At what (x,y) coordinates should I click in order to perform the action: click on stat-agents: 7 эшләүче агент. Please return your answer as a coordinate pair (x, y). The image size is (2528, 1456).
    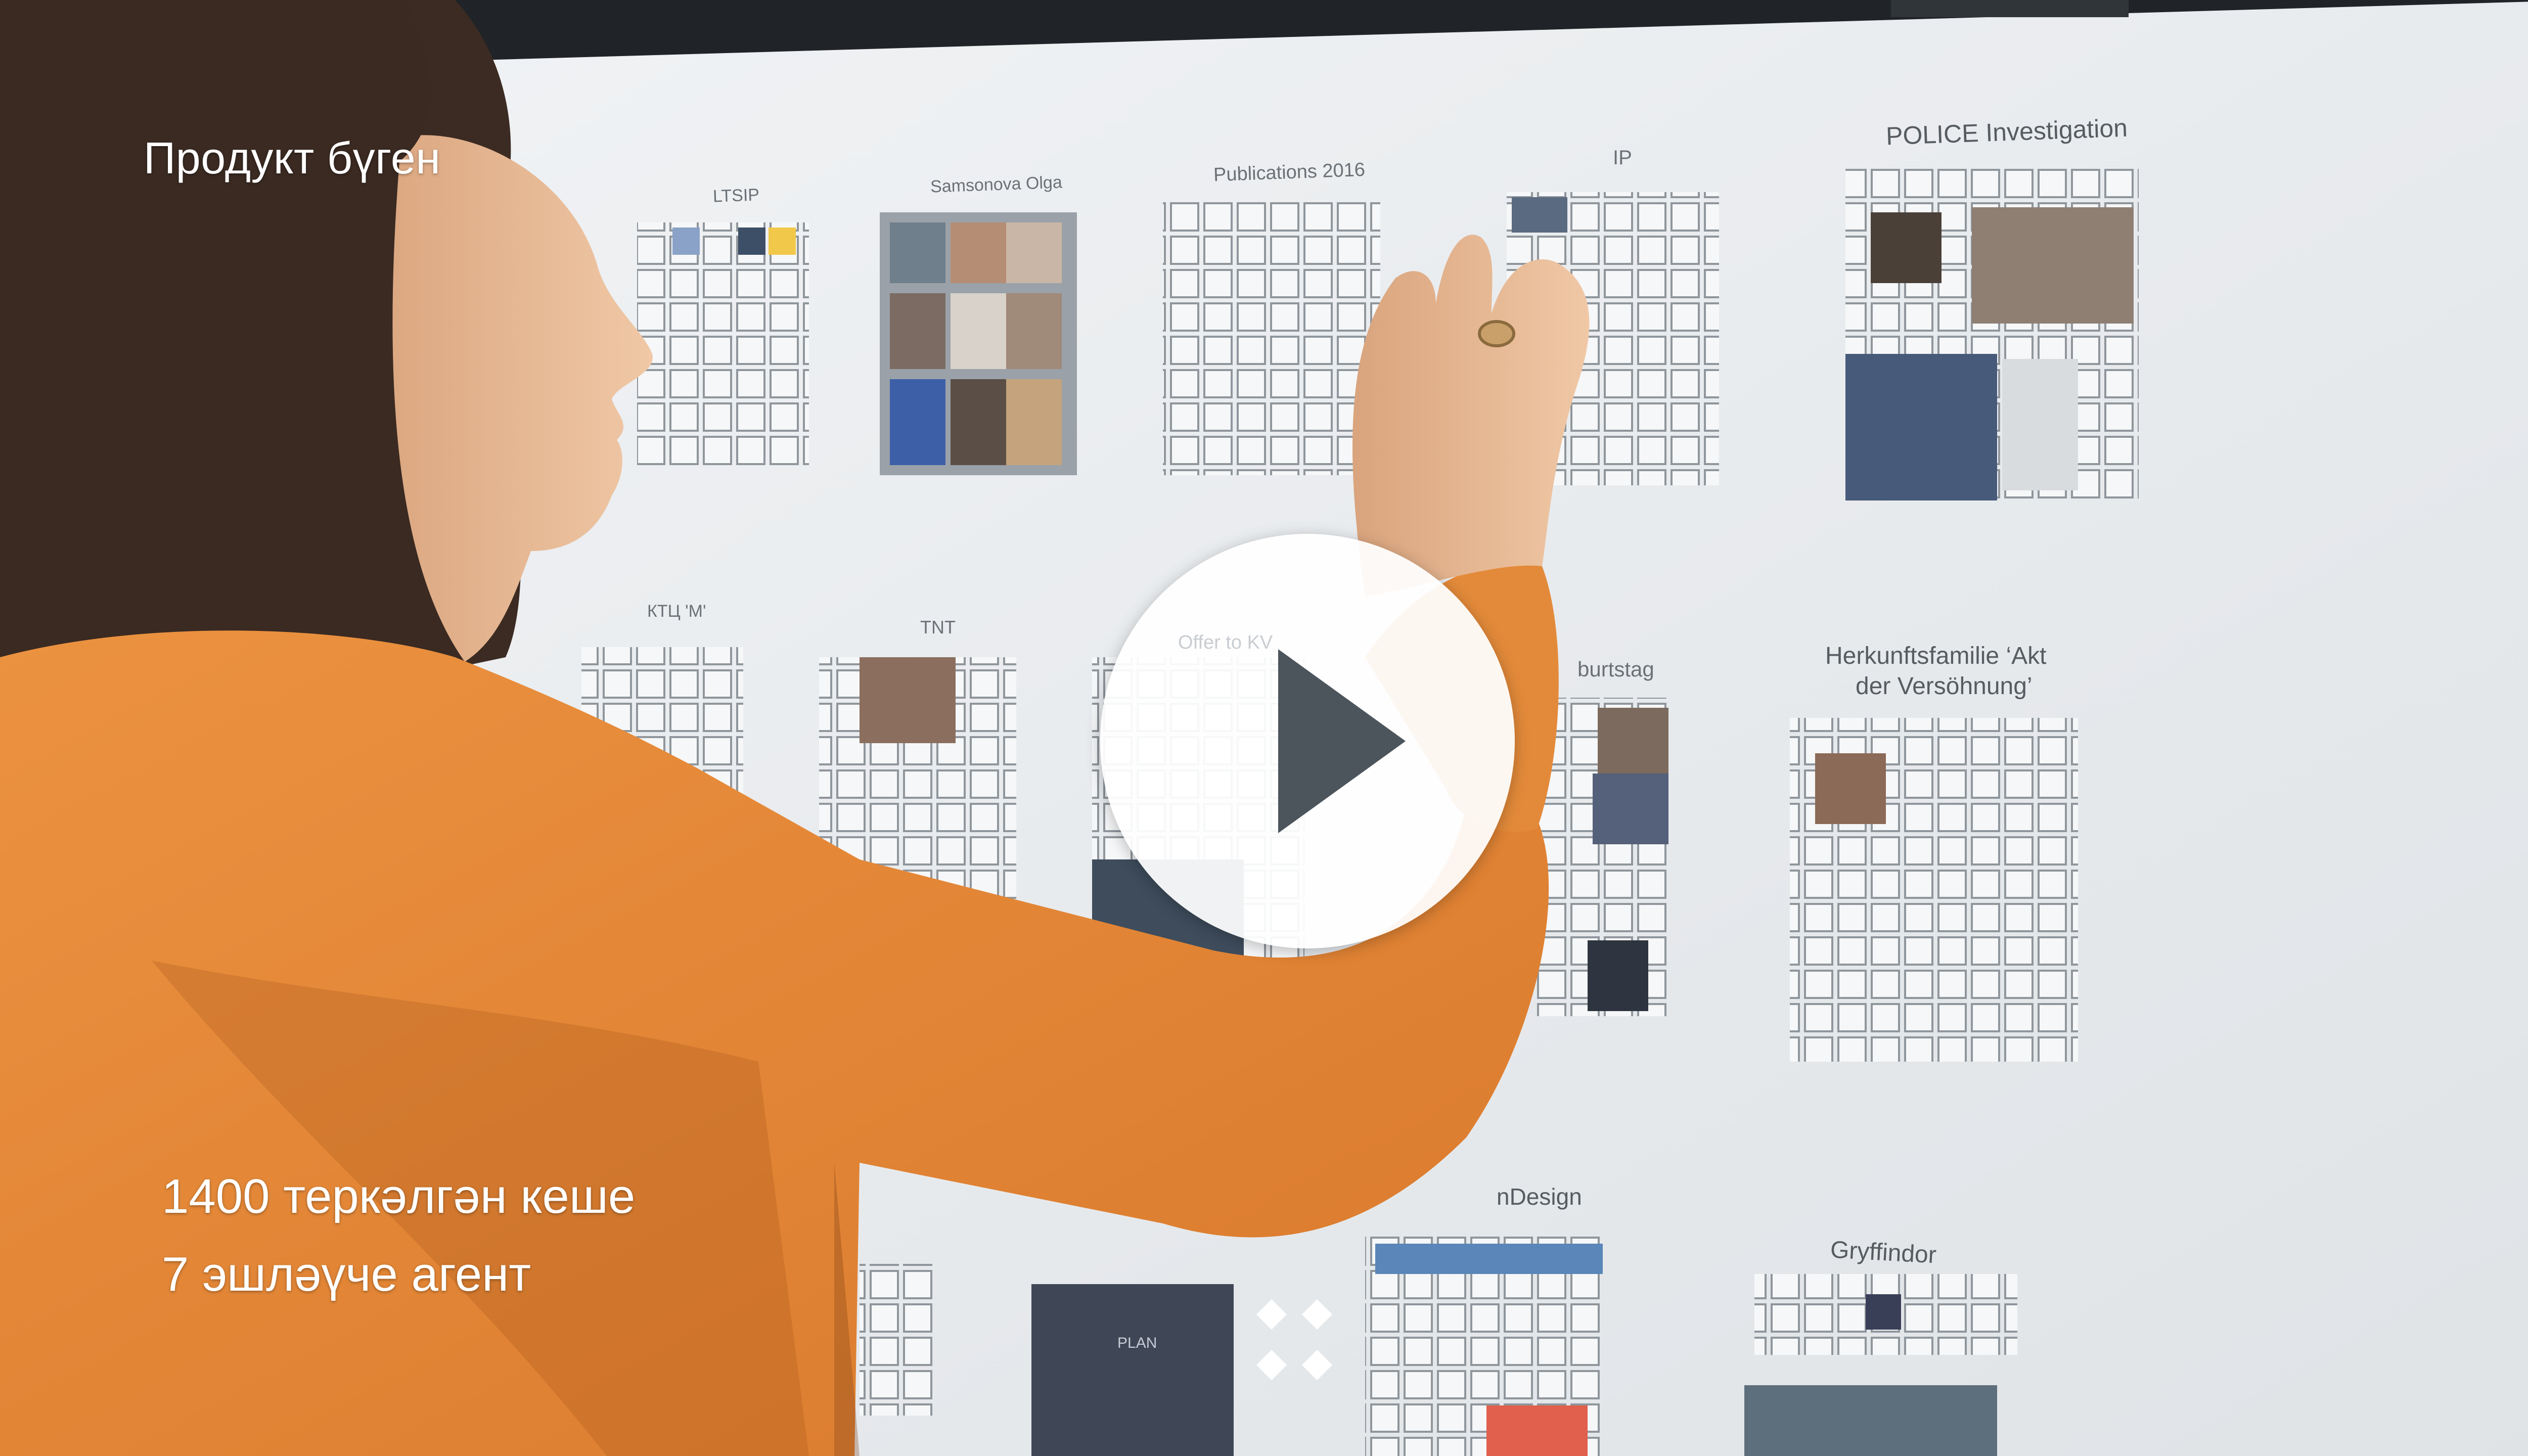
    Looking at the image, I should click on (347, 1274).